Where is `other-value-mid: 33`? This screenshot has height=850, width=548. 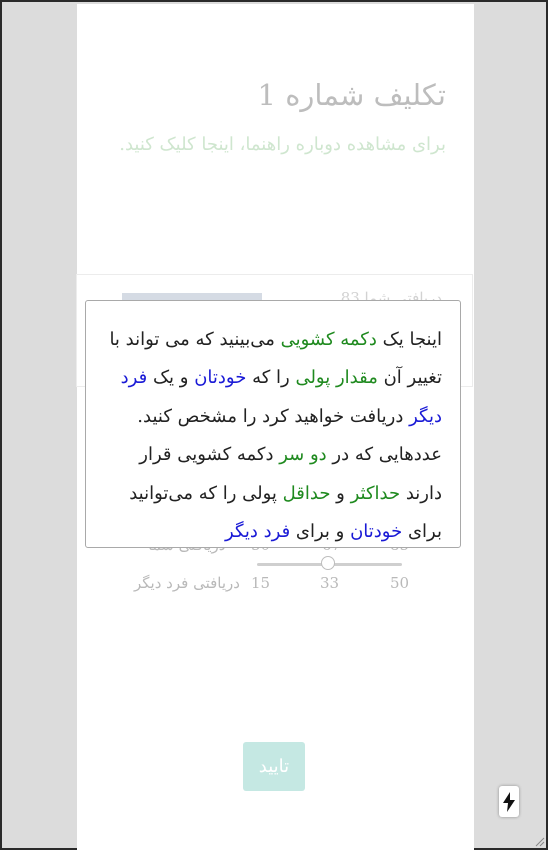 other-value-mid: 33 is located at coordinates (330, 583).